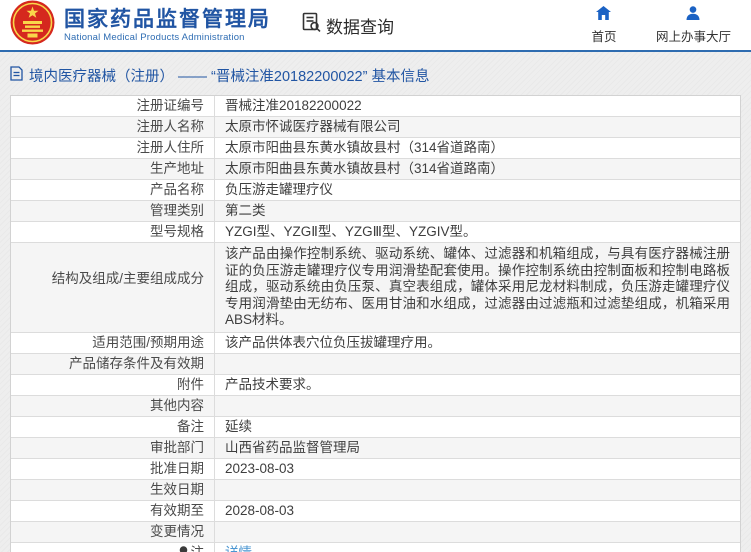  Describe the element at coordinates (177, 447) in the screenshot. I see `row-label: 审批部门` at that location.